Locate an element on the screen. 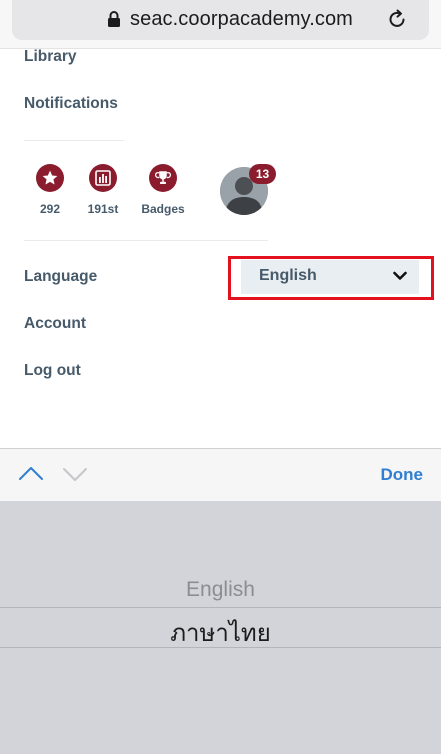  stat-points: 292 is located at coordinates (50, 190).